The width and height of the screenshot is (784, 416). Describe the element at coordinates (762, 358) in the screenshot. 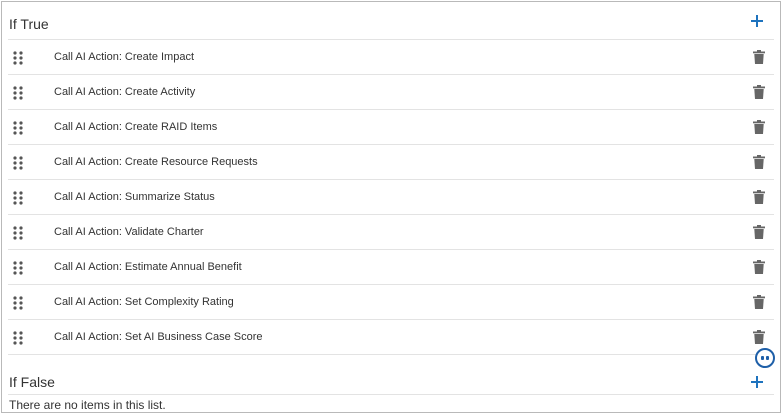

I see `chat-eye-left` at that location.